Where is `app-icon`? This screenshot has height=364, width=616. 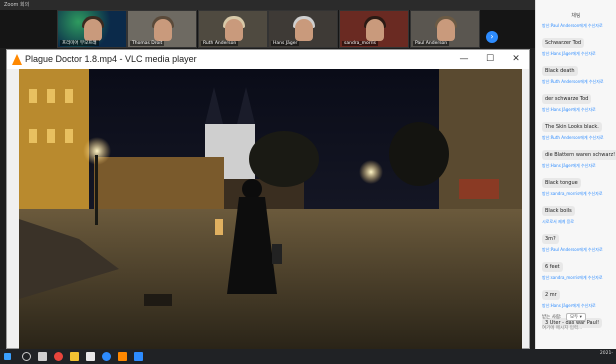
app-icon is located at coordinates (90, 356).